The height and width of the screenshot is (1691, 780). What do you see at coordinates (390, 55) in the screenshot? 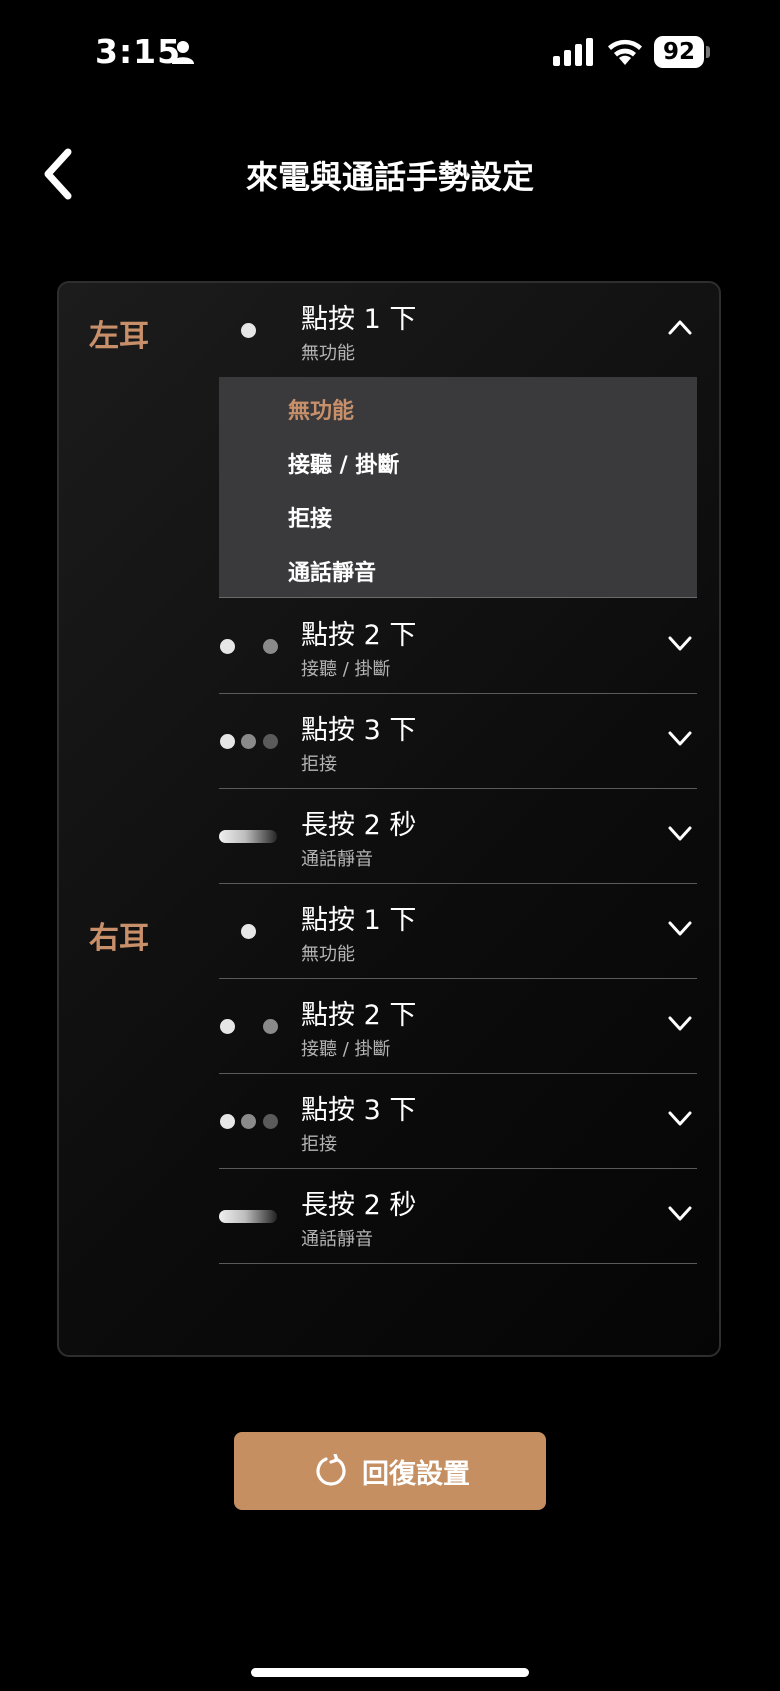
I see `status-bar: 3:15 92` at bounding box center [390, 55].